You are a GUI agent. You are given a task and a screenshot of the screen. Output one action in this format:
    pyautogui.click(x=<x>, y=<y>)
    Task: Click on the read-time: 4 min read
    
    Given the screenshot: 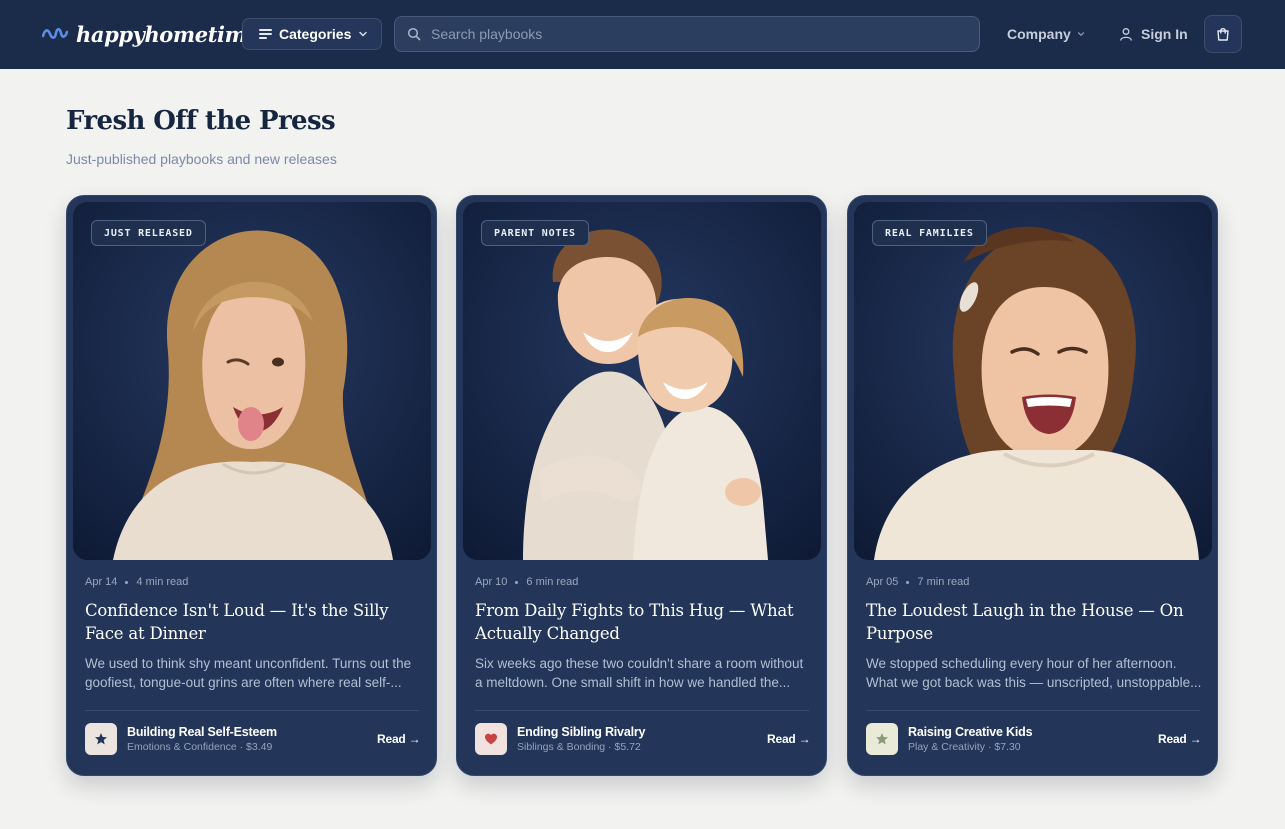 What is the action you would take?
    pyautogui.click(x=162, y=582)
    